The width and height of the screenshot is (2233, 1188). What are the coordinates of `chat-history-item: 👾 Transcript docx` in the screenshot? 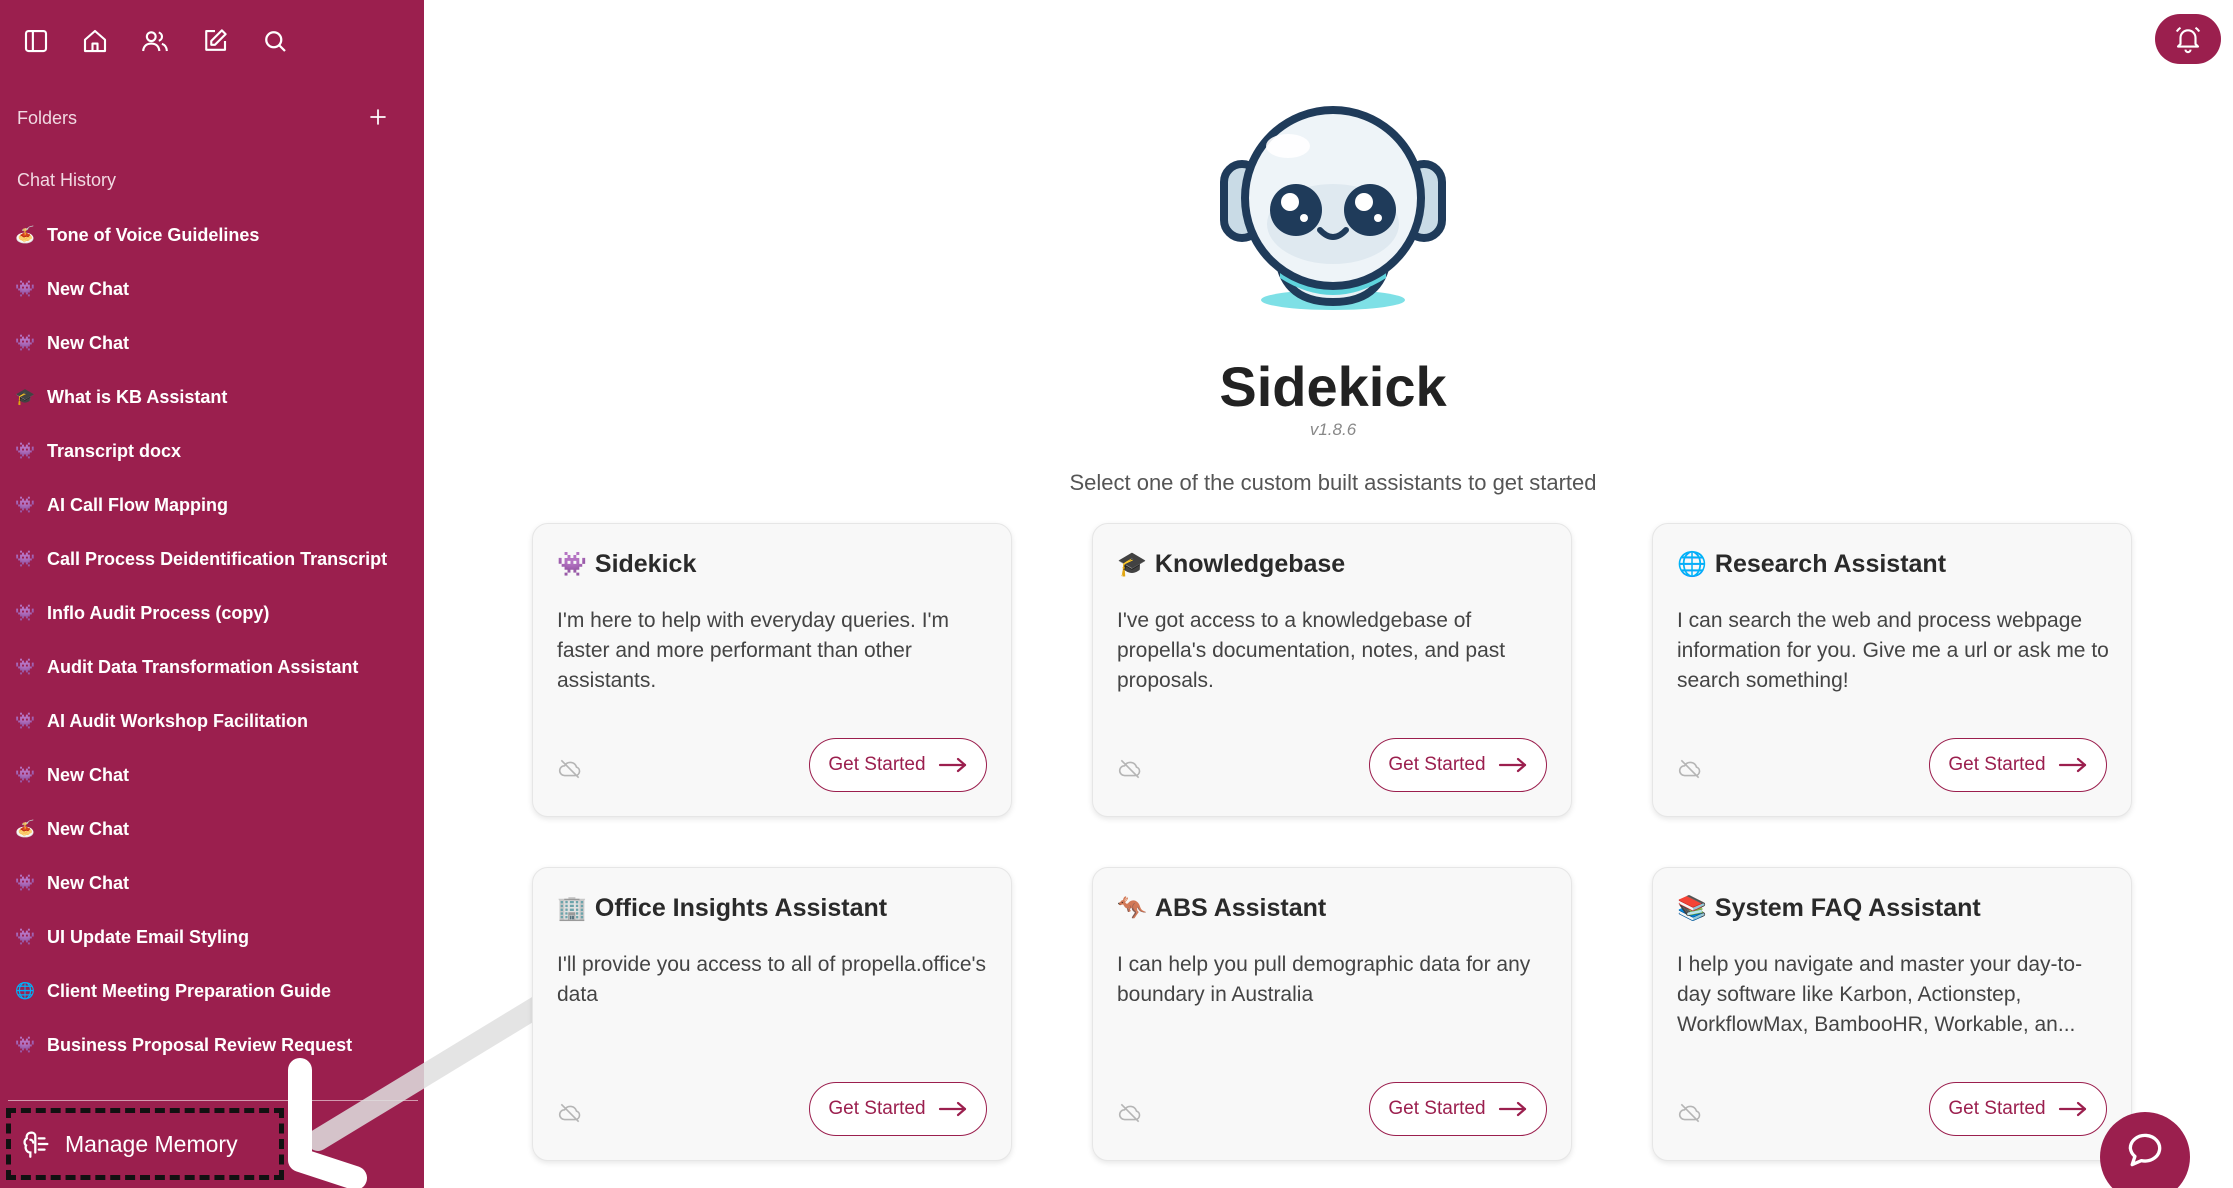 It's located at (212, 451).